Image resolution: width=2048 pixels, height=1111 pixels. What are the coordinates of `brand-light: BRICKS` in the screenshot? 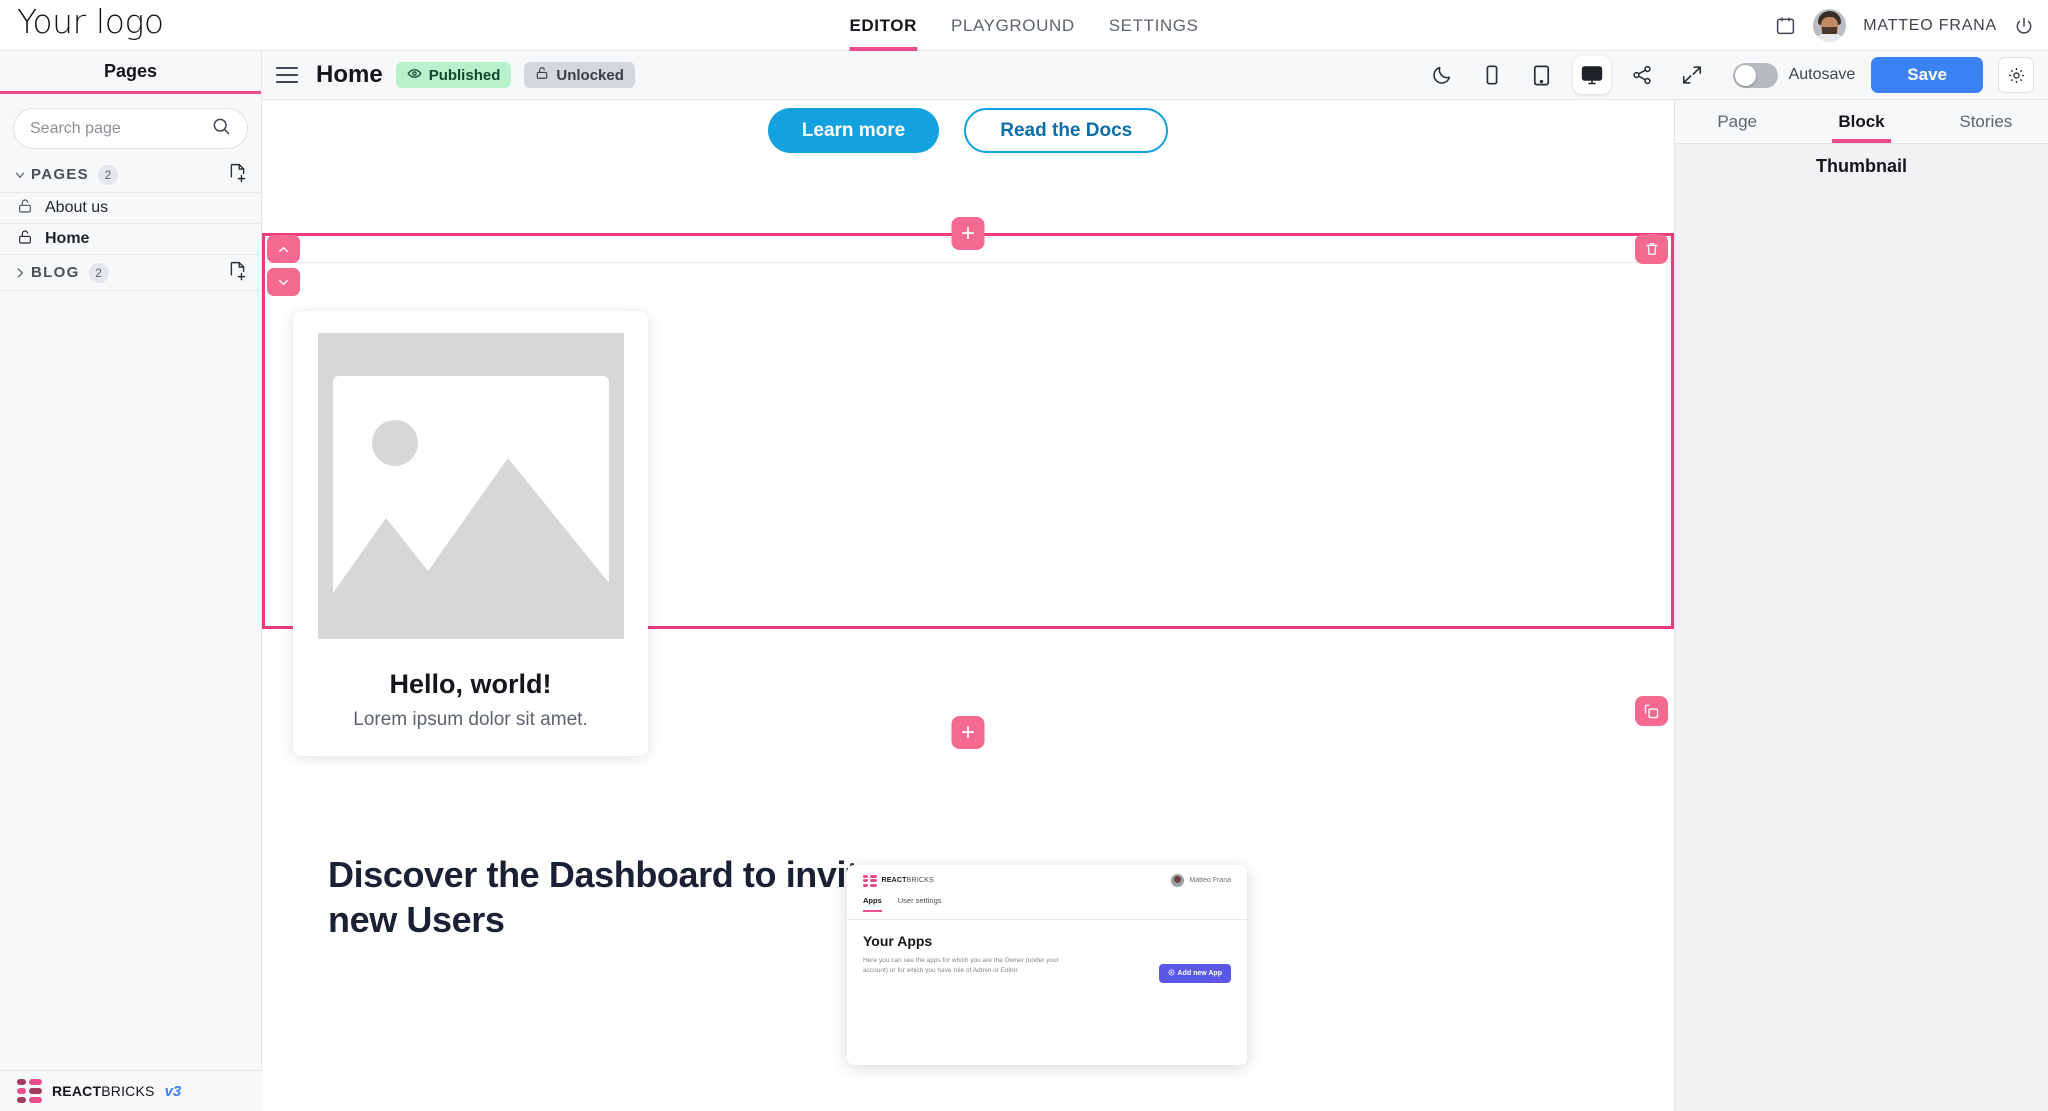 It's located at (128, 1091).